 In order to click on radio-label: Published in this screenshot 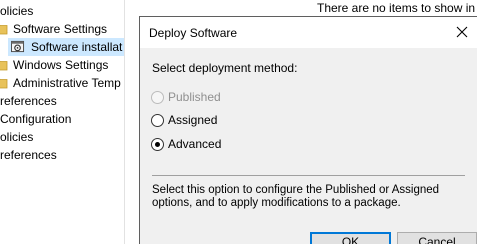, I will do `click(194, 97)`.